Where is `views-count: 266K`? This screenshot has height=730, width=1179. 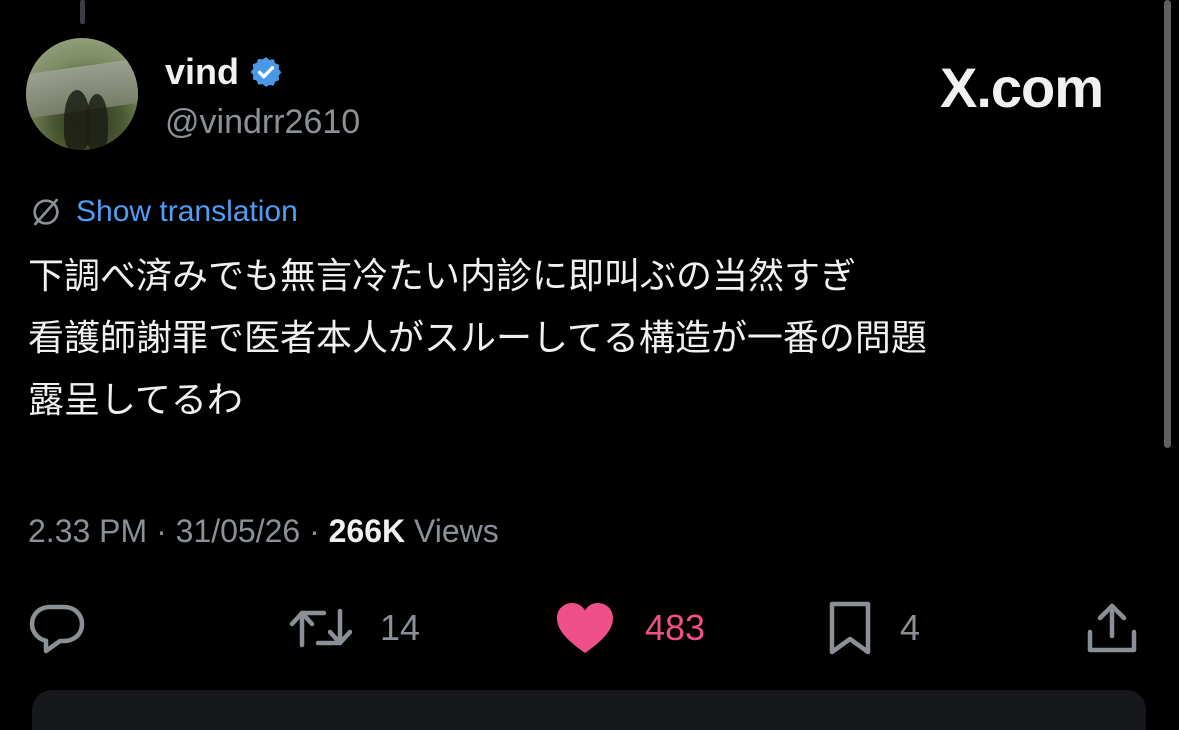 views-count: 266K is located at coordinates (367, 531).